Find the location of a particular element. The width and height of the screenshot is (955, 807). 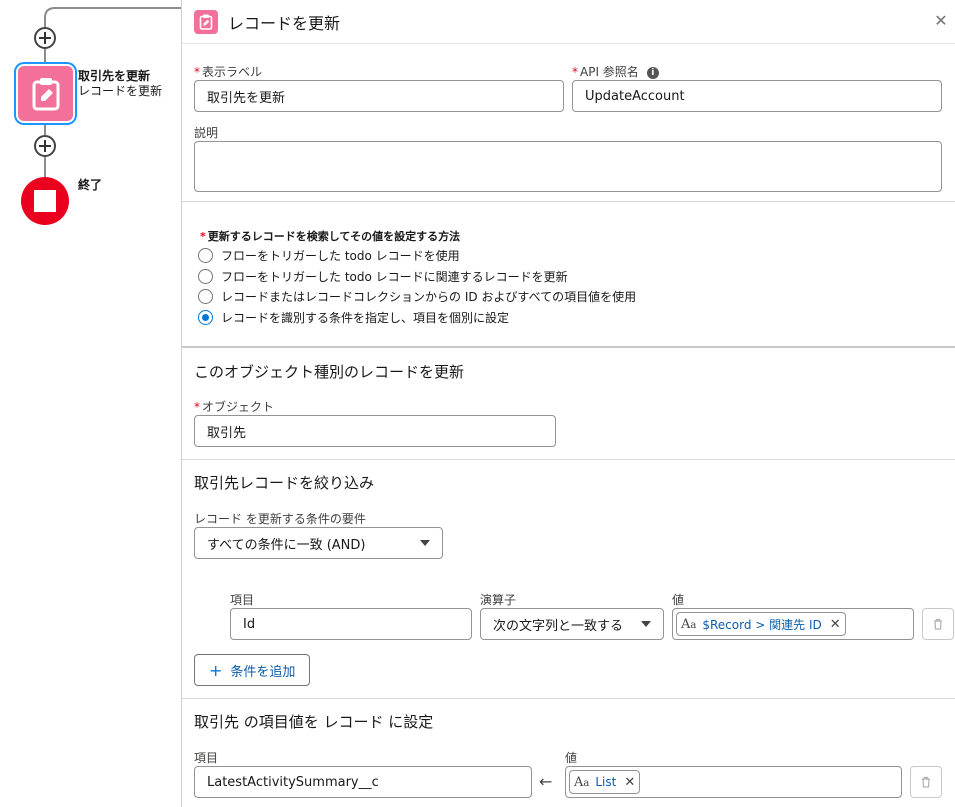

delete-condition-button is located at coordinates (938, 624).